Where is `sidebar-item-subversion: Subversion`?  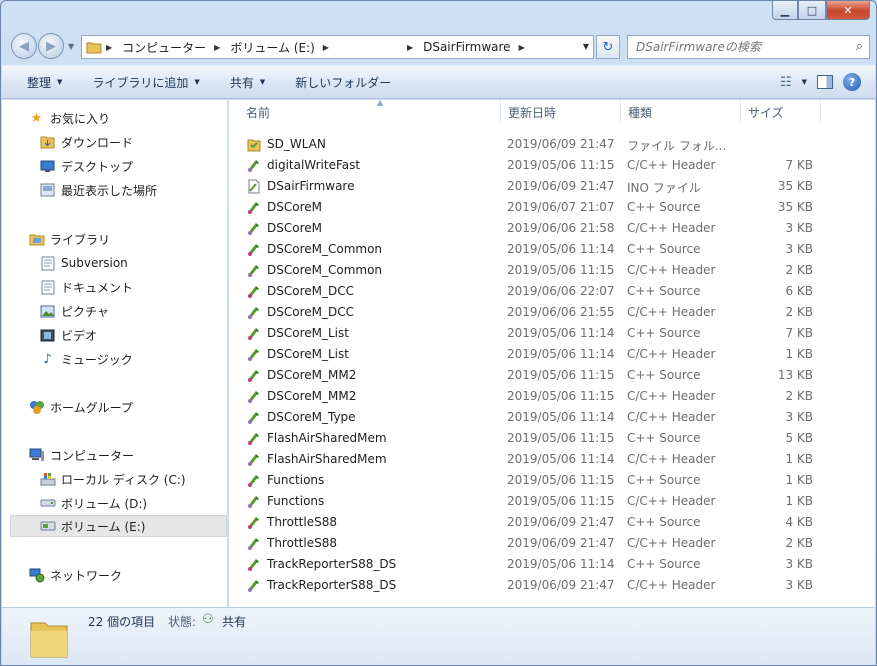 sidebar-item-subversion: Subversion is located at coordinates (83, 263).